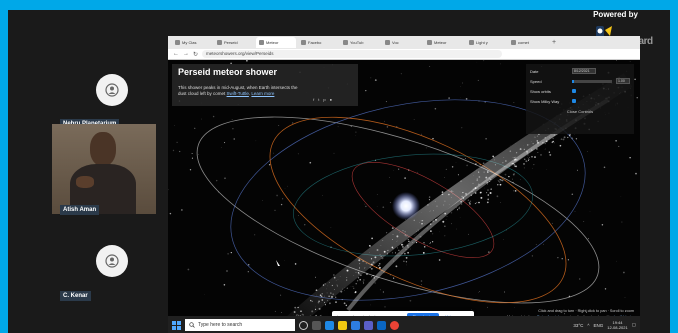 Image resolution: width=678 pixels, height=333 pixels. Describe the element at coordinates (195, 54) in the screenshot. I see `reload-icon: ↻` at that location.